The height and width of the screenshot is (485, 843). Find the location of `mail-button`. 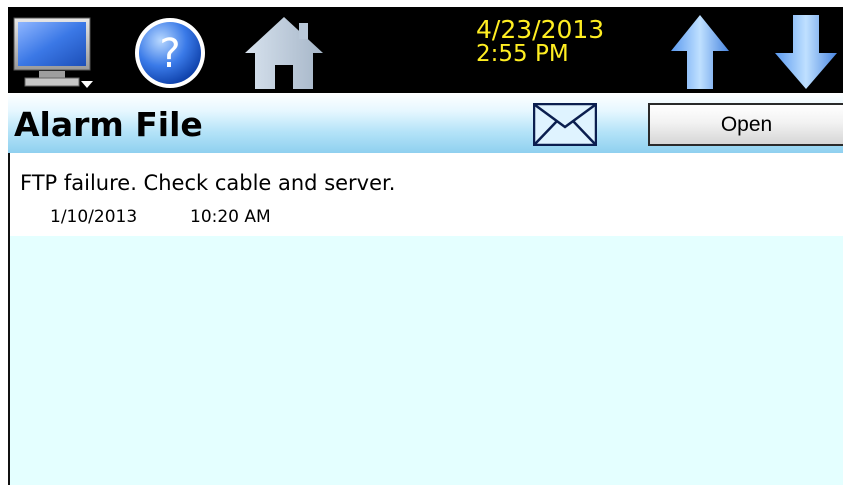

mail-button is located at coordinates (565, 124).